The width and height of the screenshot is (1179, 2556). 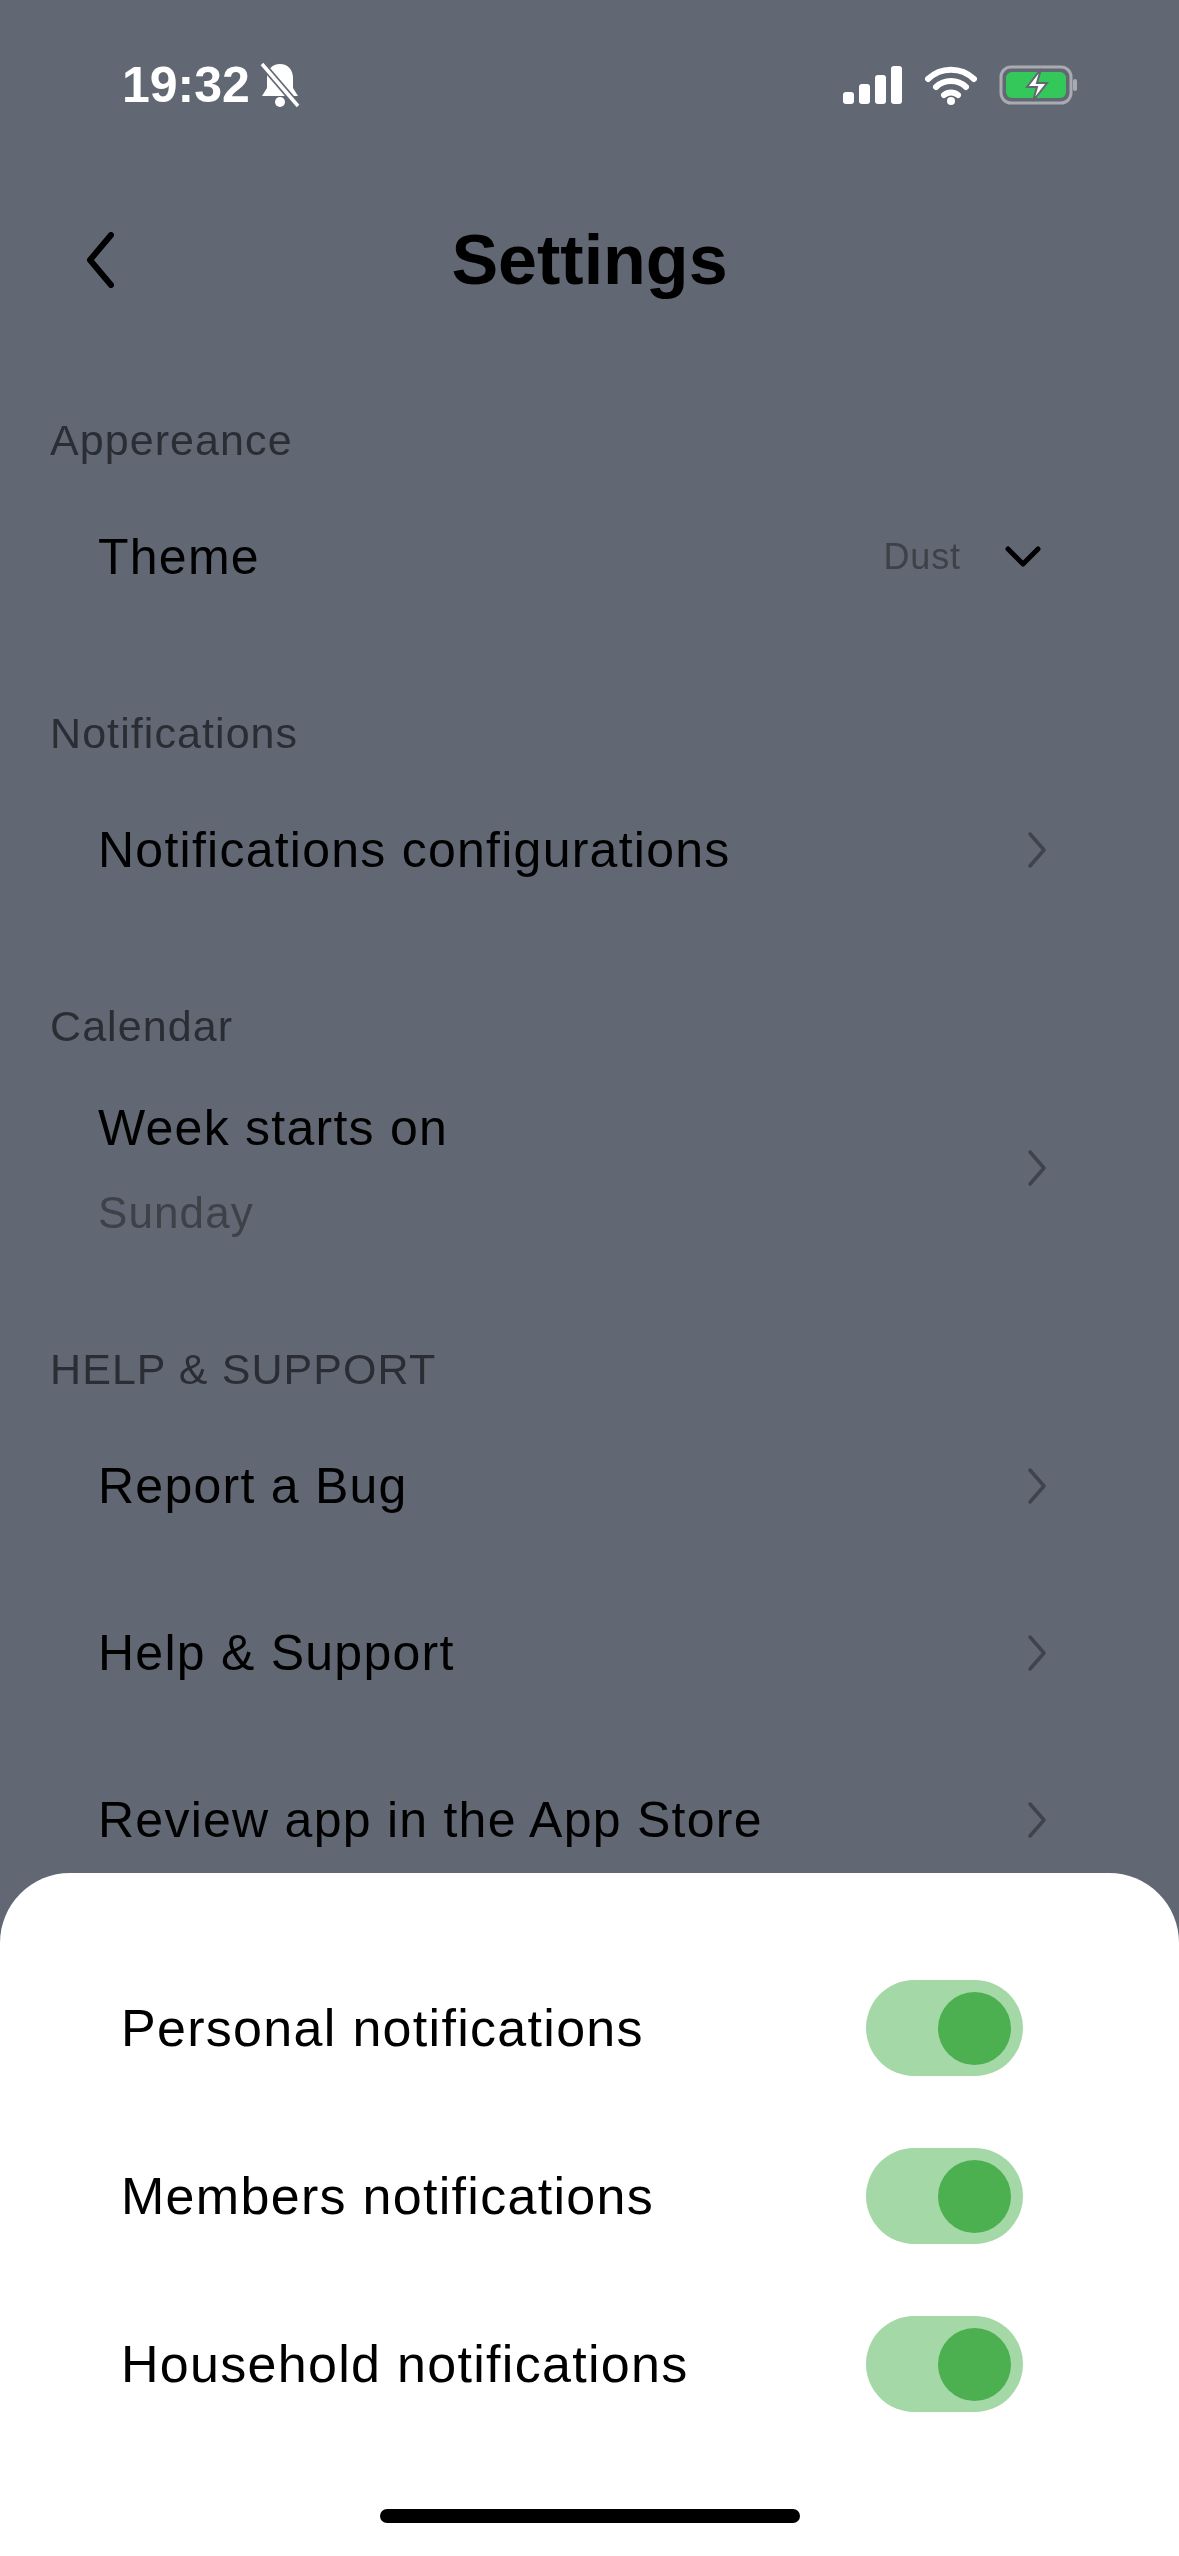 What do you see at coordinates (951, 85) in the screenshot?
I see `wifi-icon` at bounding box center [951, 85].